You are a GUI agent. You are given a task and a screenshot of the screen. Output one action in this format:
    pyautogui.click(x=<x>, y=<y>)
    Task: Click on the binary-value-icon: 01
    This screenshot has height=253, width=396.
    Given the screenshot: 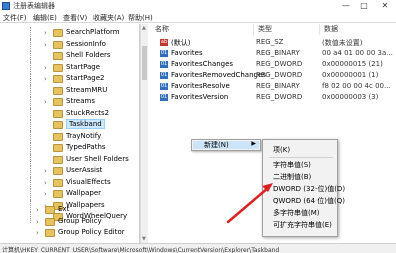 What is the action you would take?
    pyautogui.click(x=164, y=64)
    